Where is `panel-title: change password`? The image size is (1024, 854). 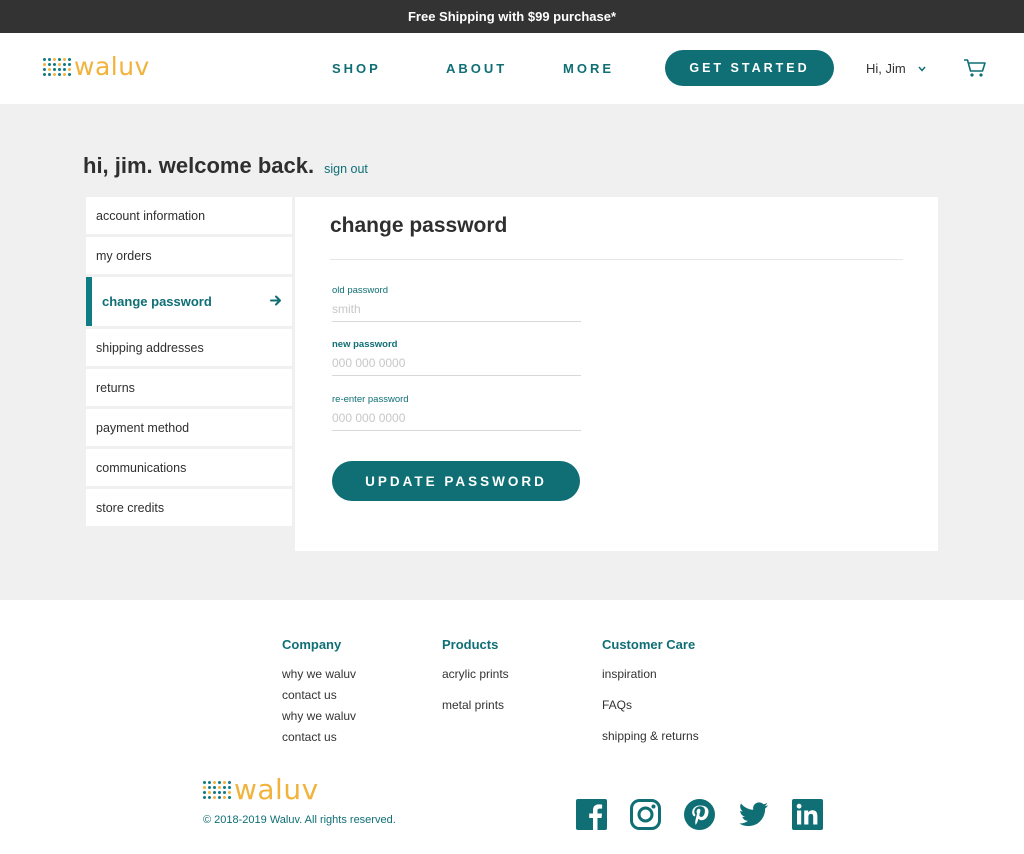 panel-title: change password is located at coordinates (419, 225).